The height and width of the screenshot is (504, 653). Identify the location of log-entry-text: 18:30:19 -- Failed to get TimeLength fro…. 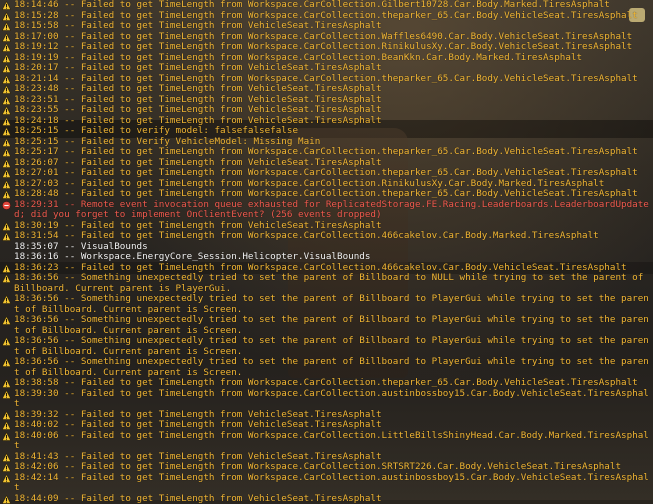
(198, 225).